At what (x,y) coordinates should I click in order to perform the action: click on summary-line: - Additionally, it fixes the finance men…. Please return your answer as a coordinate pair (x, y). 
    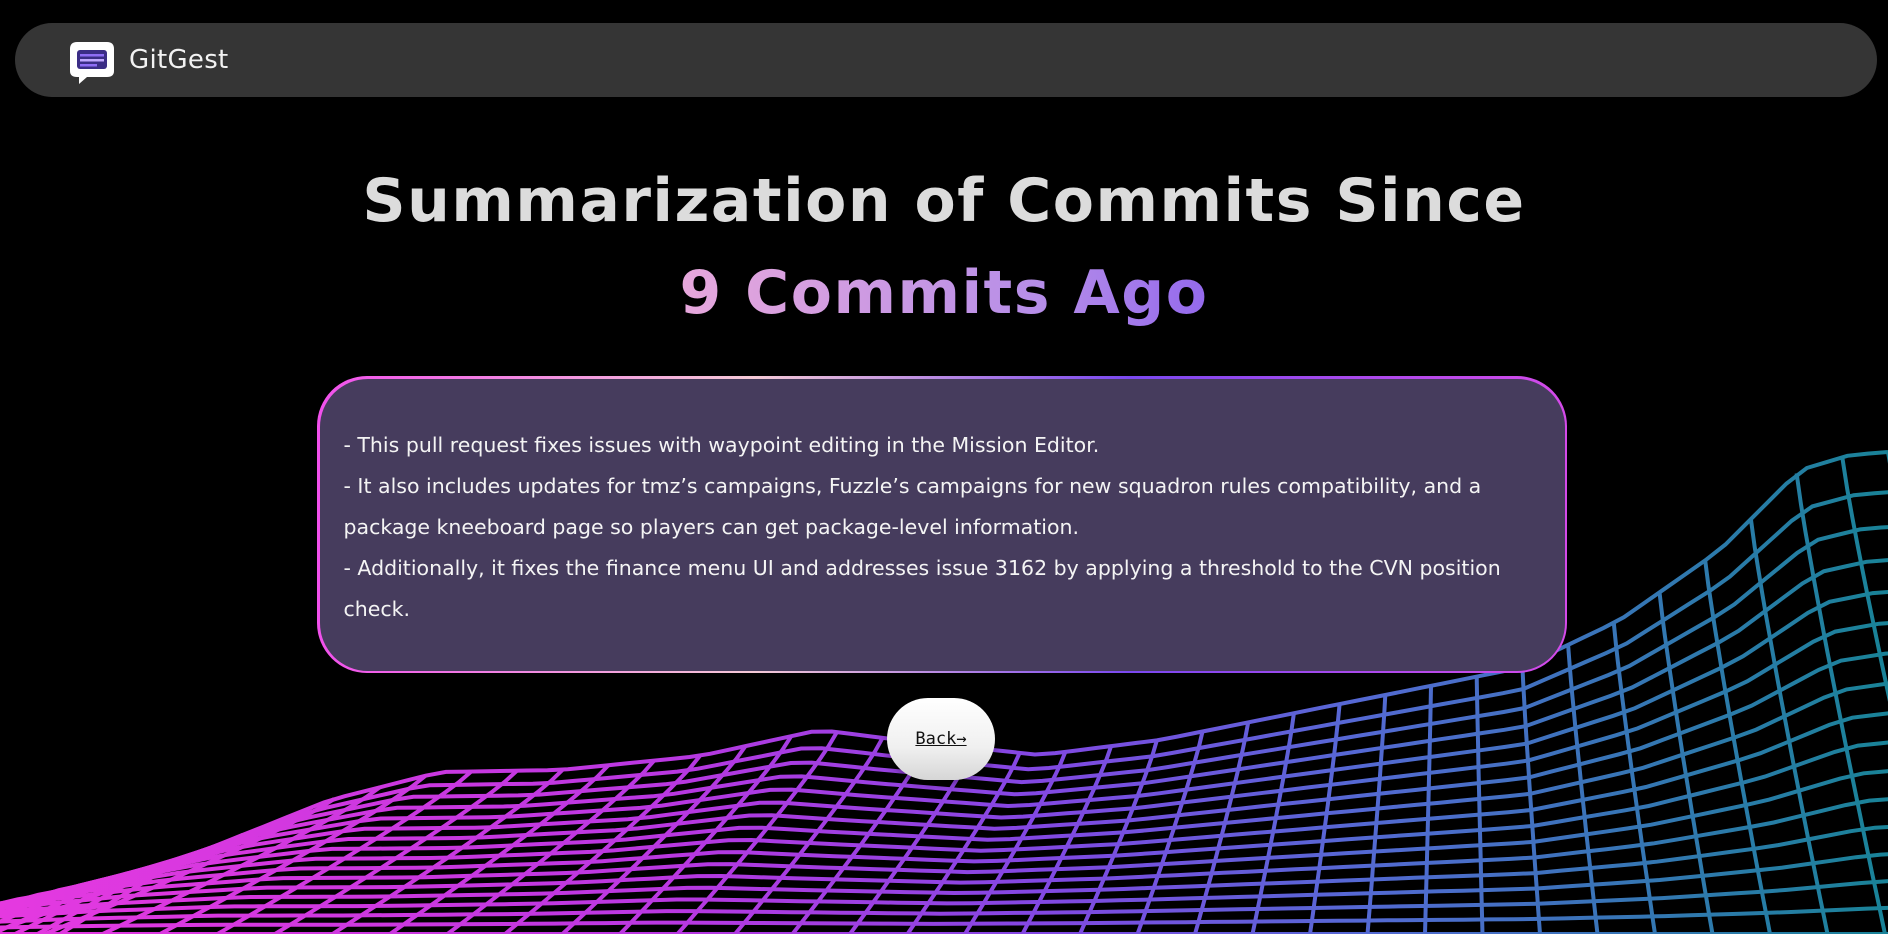
    Looking at the image, I should click on (922, 567).